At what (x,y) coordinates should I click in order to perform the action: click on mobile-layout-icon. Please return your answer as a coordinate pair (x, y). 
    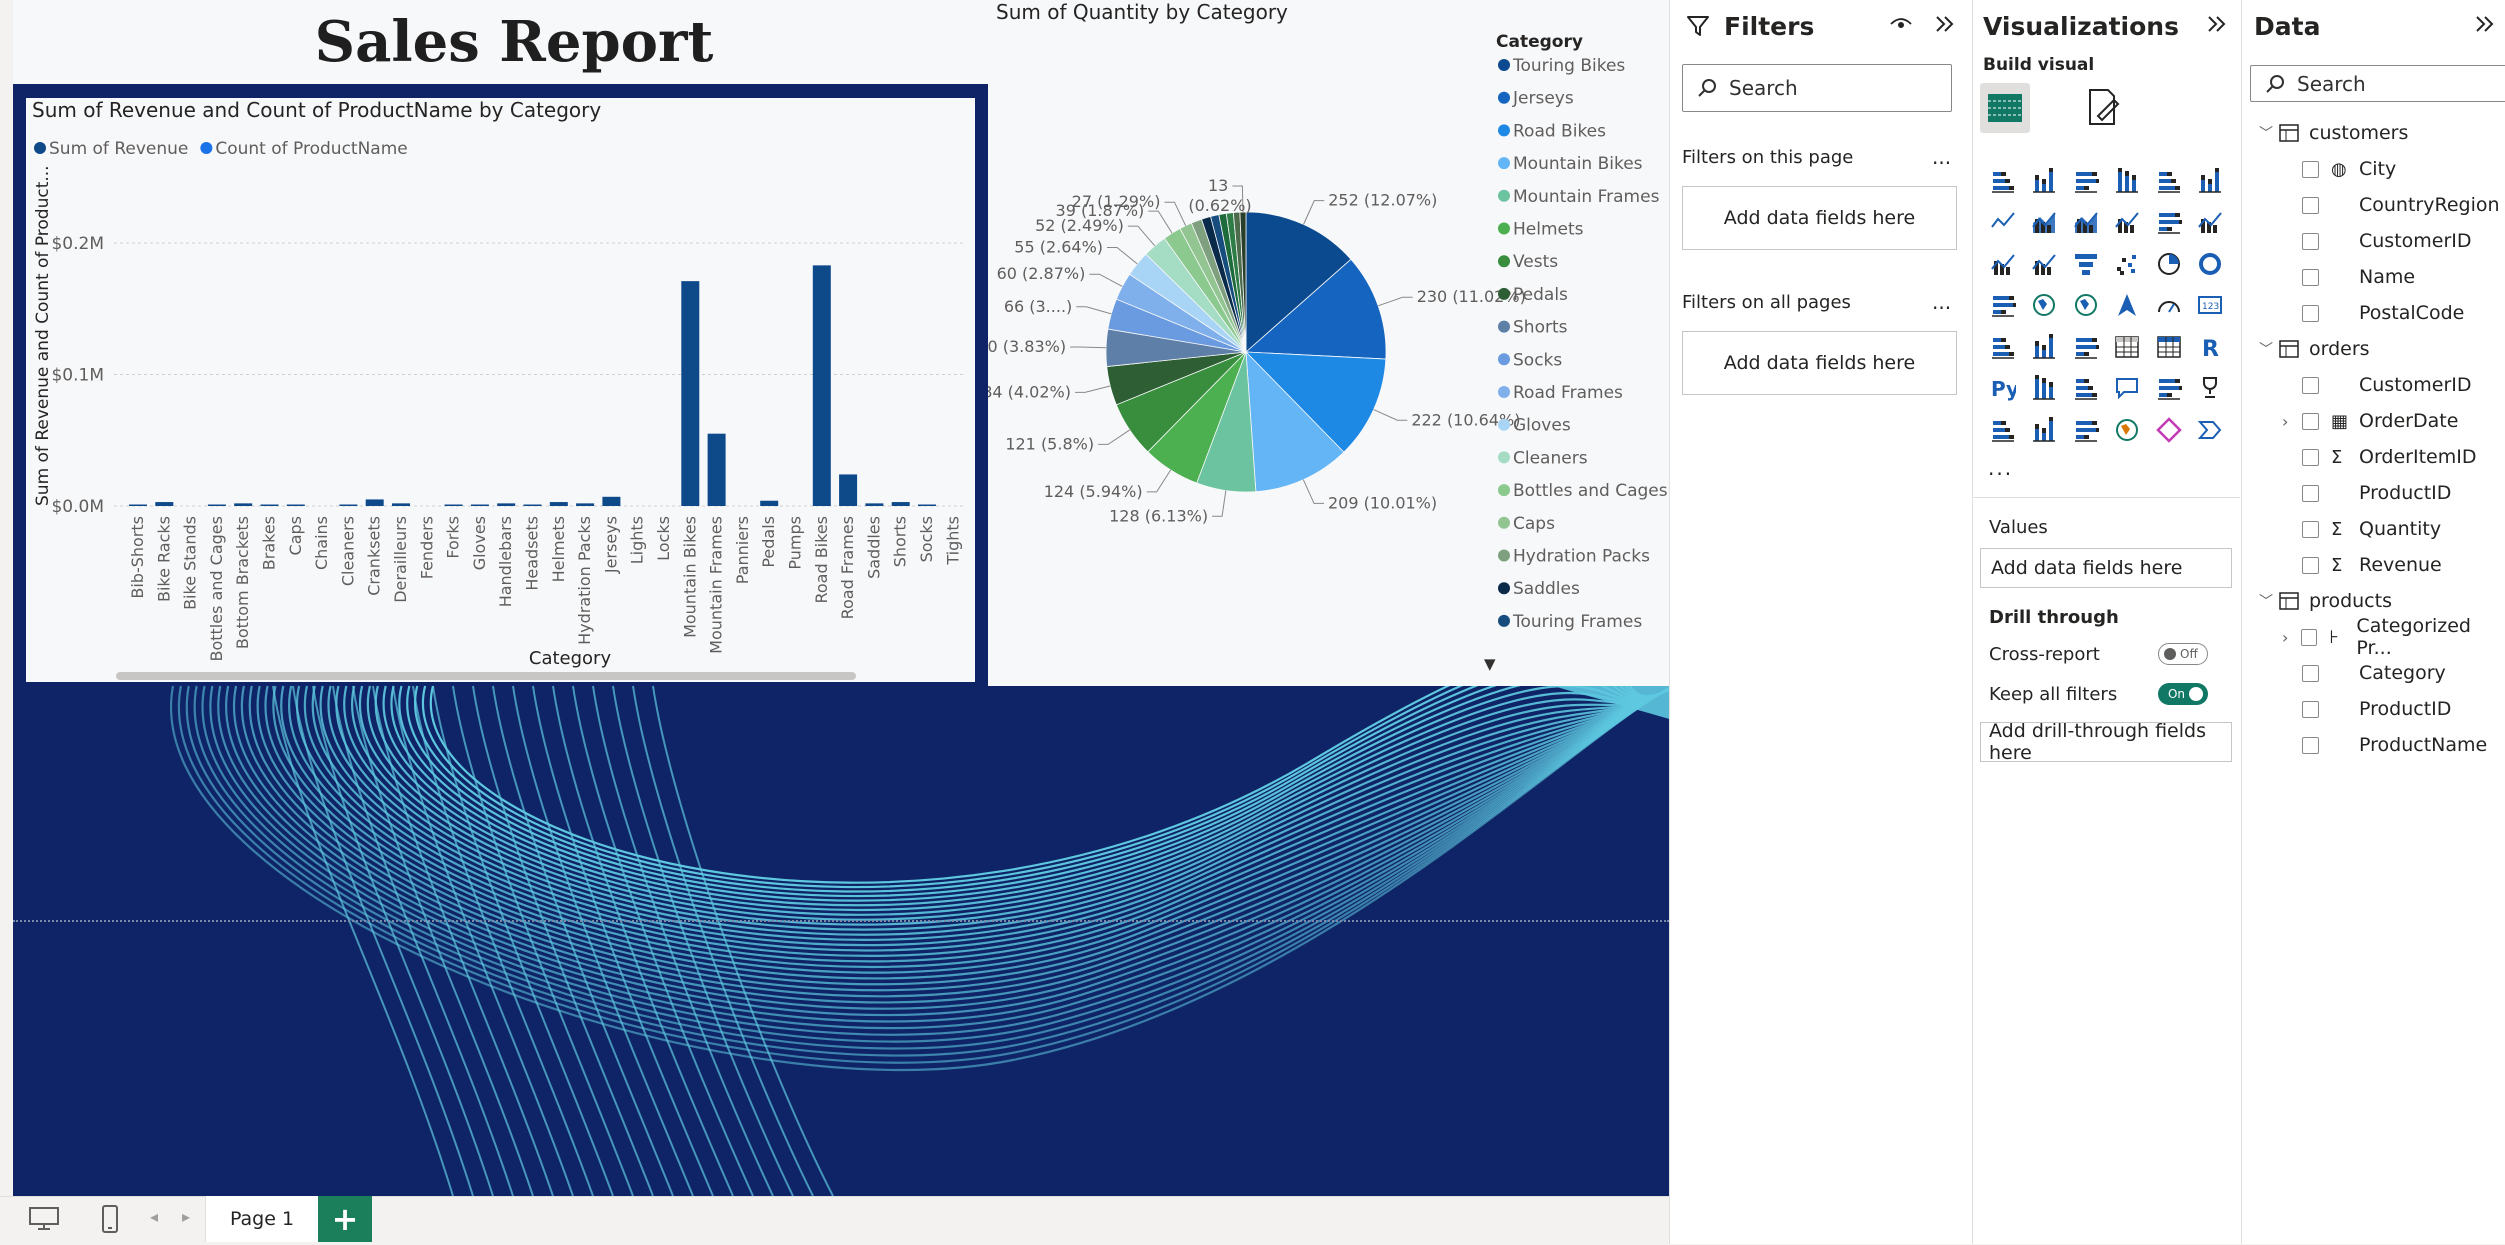
    Looking at the image, I should click on (110, 1219).